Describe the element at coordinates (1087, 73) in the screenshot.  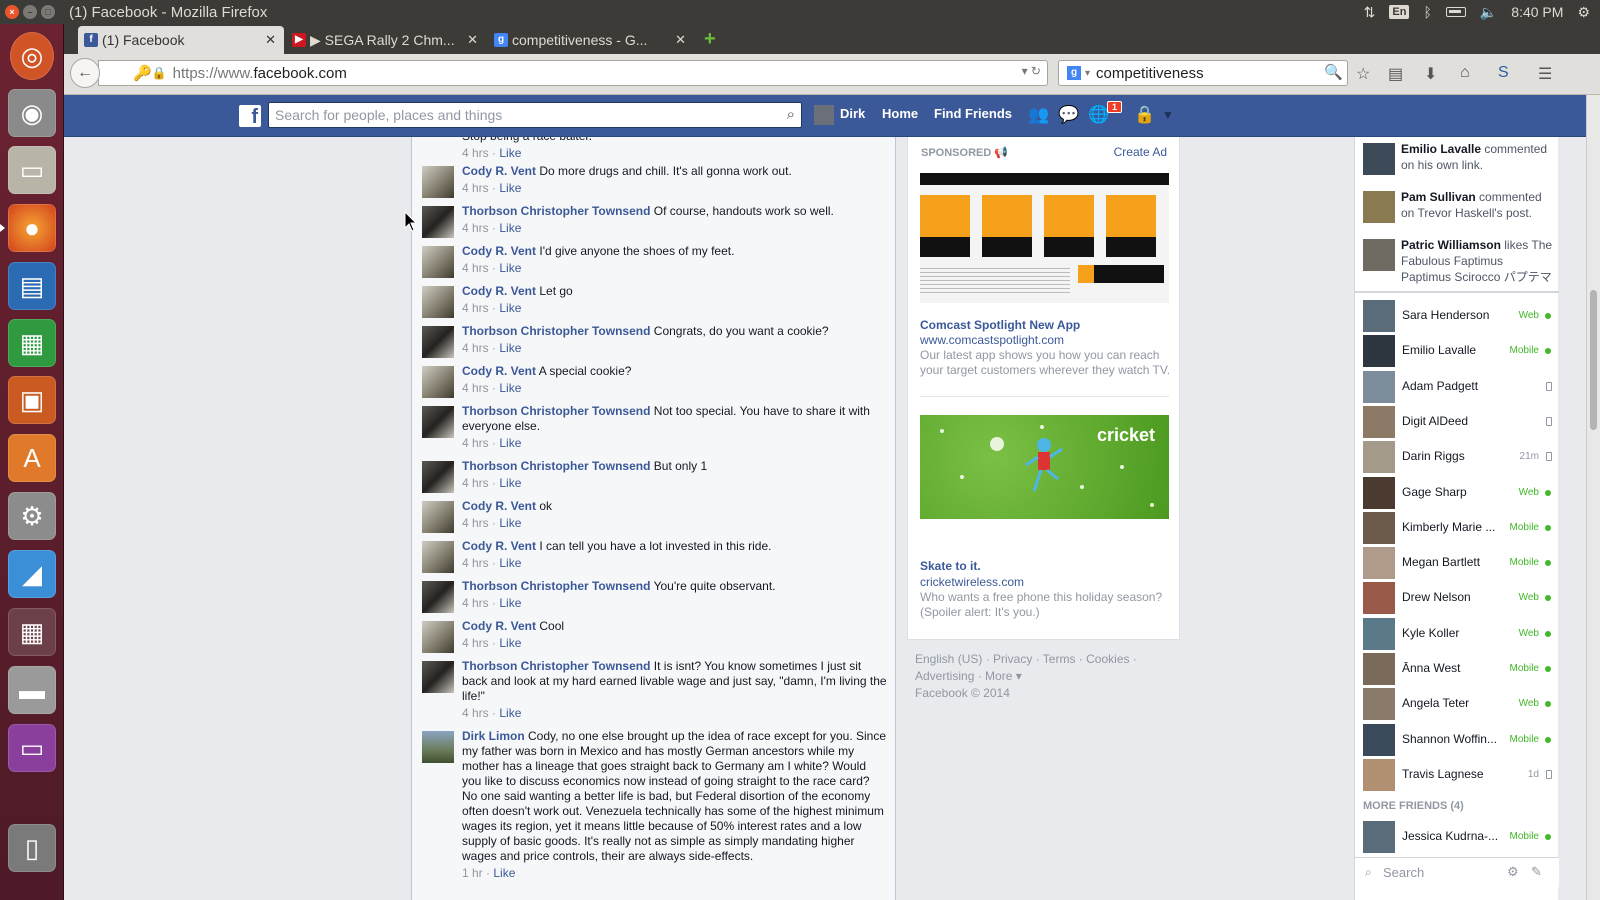
I see `chevron-down-icon: ▾` at that location.